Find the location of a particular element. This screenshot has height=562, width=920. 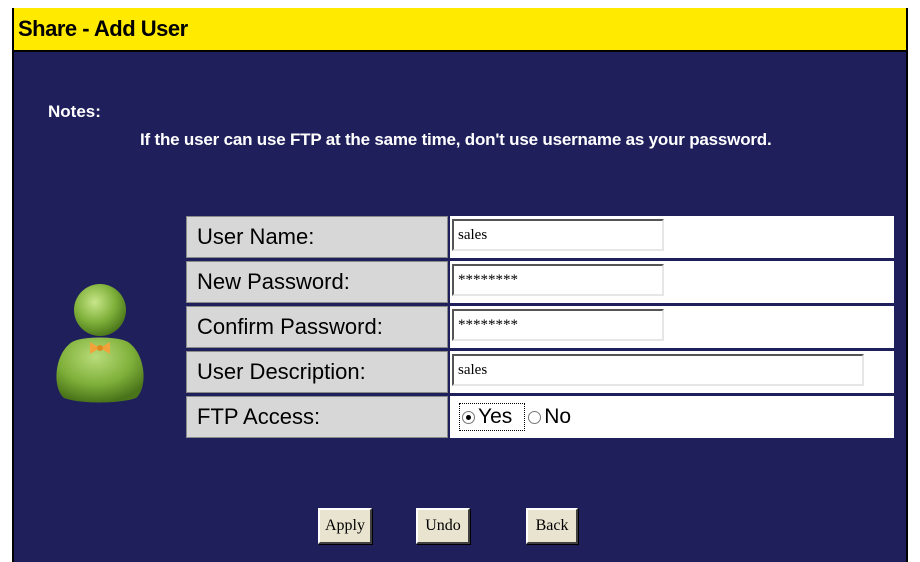

user-description-cell is located at coordinates (672, 372).